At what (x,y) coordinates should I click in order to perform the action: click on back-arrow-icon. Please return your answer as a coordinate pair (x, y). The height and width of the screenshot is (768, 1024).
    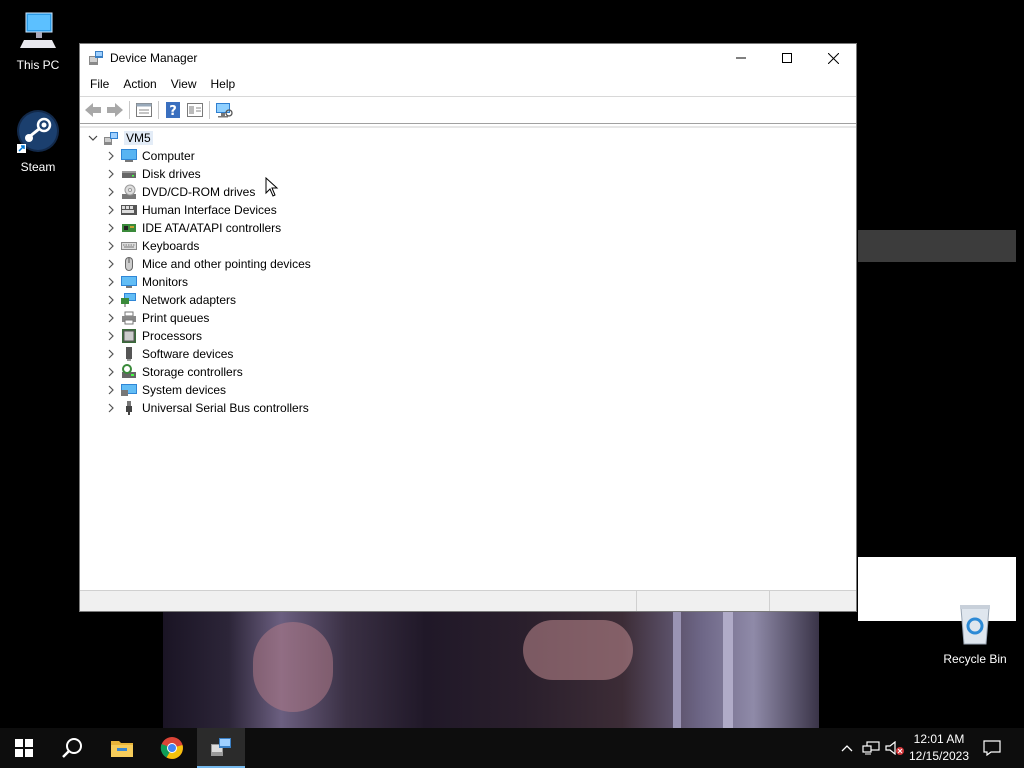
    Looking at the image, I should click on (93, 110).